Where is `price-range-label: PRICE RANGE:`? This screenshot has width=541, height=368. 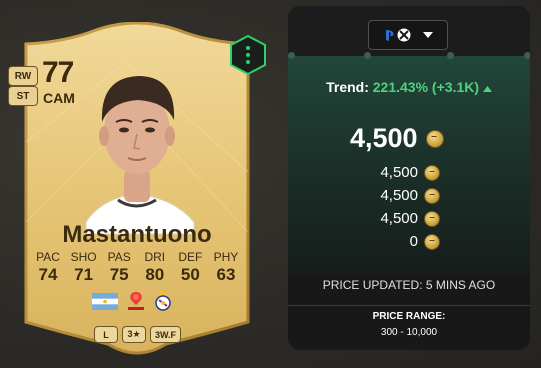
price-range-label: PRICE RANGE: is located at coordinates (409, 316).